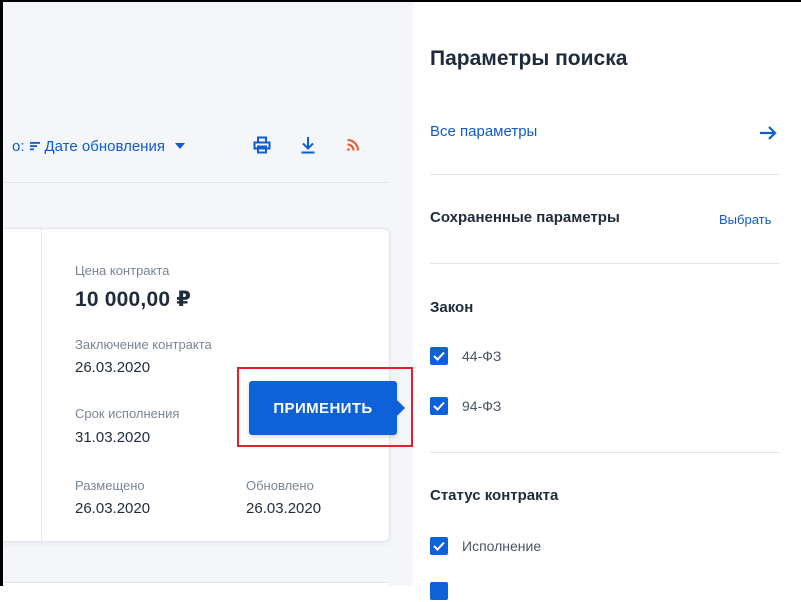 Image resolution: width=801 pixels, height=602 pixels. I want to click on sort-value: Дате обновления, so click(104, 146).